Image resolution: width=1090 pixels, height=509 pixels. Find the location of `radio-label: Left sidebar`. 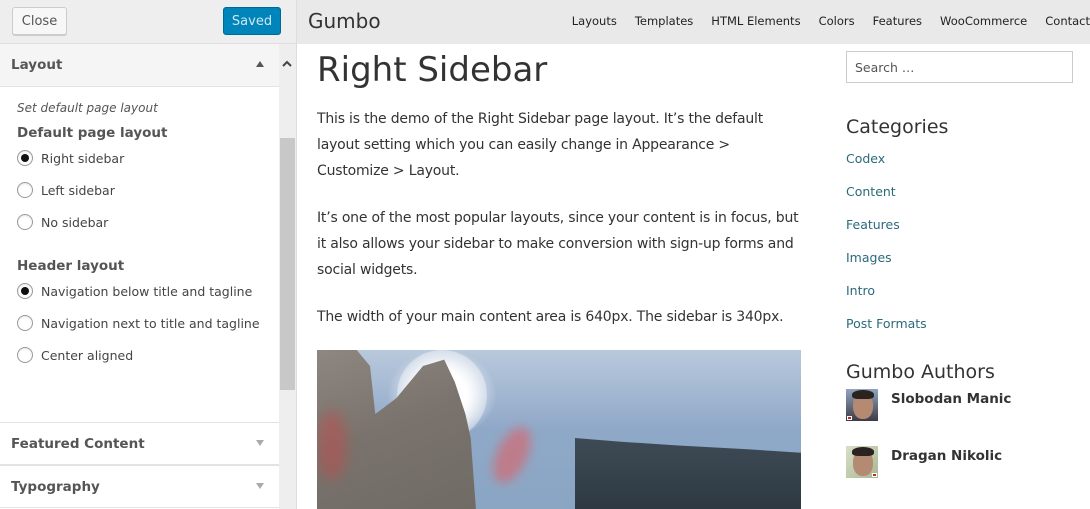

radio-label: Left sidebar is located at coordinates (78, 190).